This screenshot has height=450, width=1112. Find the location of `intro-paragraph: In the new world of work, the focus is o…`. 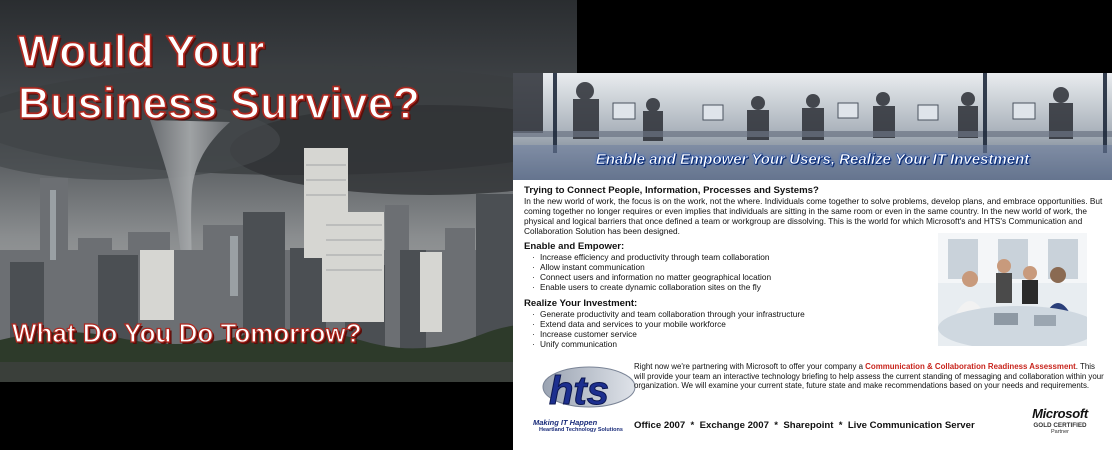

intro-paragraph: In the new world of work, the focus is o… is located at coordinates (813, 216).